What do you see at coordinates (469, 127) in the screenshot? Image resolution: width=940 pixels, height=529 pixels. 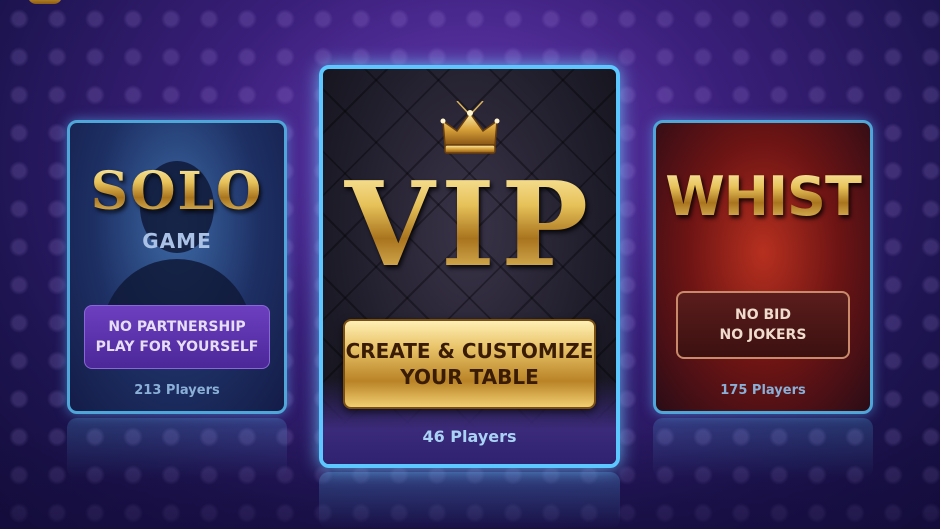 I see `crown-icon` at bounding box center [469, 127].